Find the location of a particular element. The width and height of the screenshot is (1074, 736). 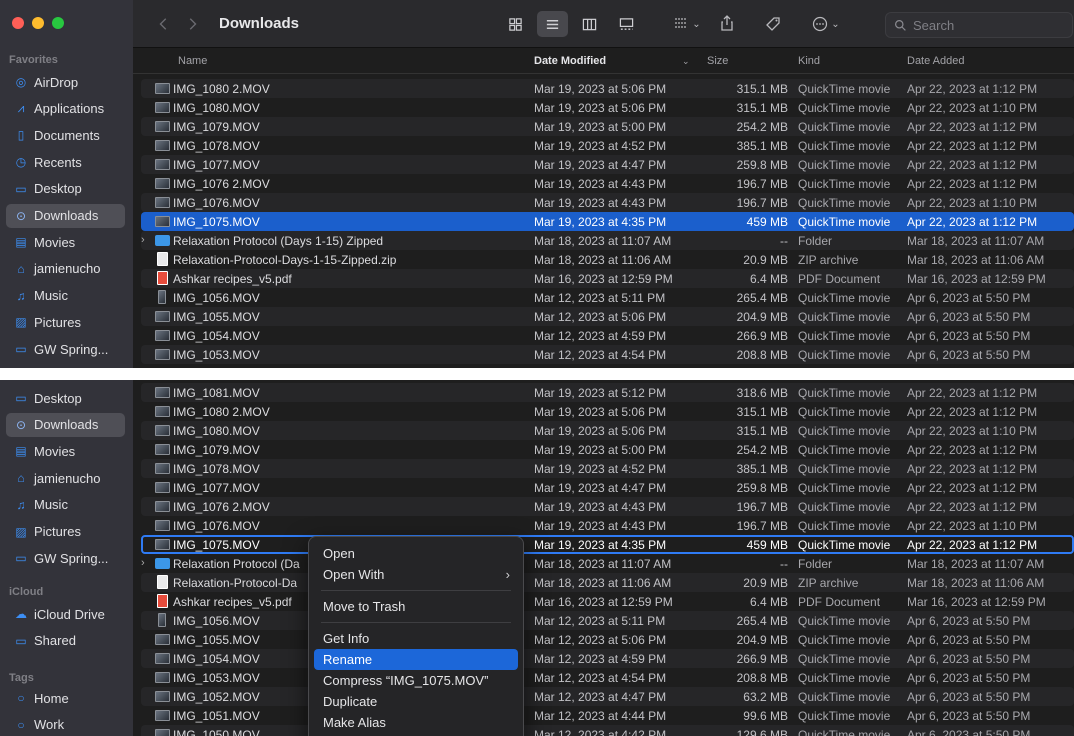

sidebar-item-recents: ◷ Recents is located at coordinates (65, 162).